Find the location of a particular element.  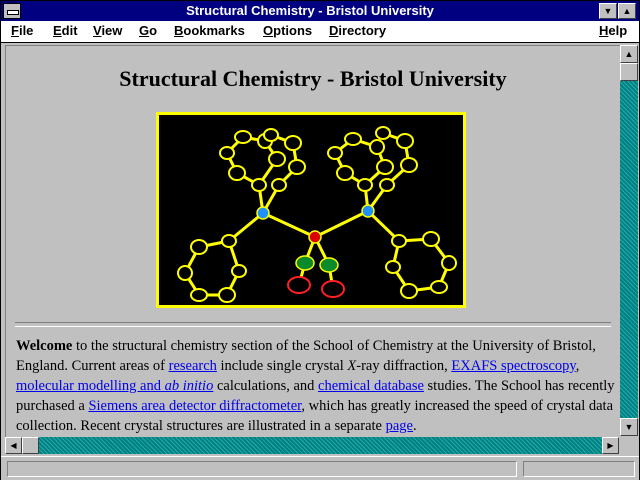

menu-options: Options is located at coordinates (287, 30).